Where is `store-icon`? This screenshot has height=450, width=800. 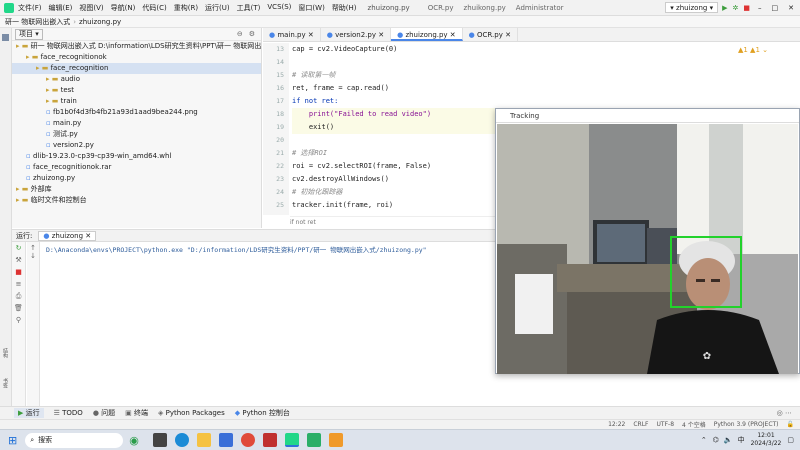 store-icon is located at coordinates (225, 440).